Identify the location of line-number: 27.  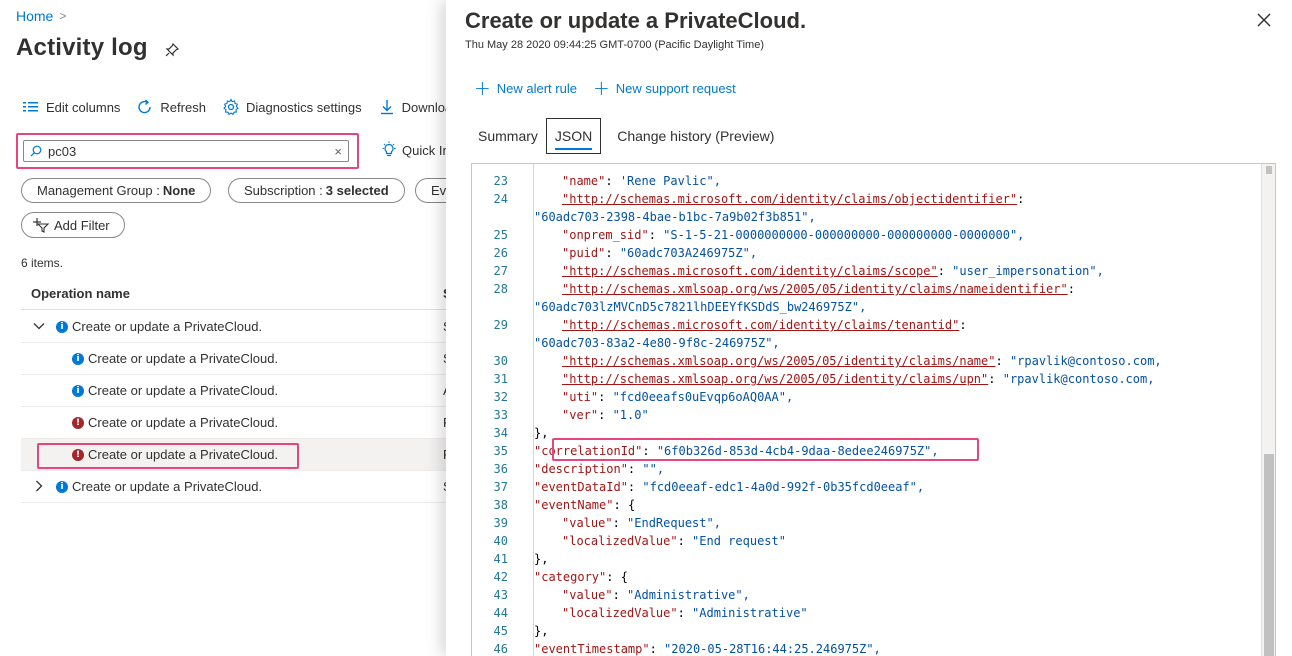
(500, 271).